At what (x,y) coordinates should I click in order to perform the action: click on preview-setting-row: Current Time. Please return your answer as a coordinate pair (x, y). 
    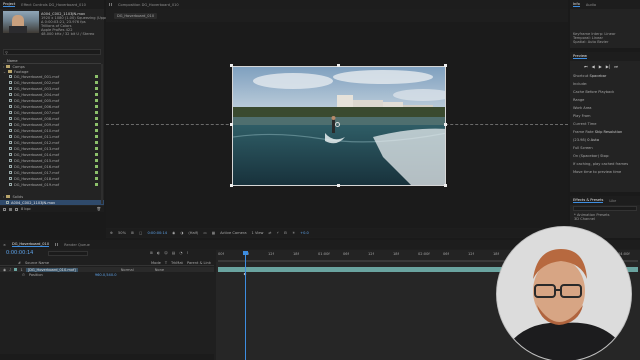
    Looking at the image, I should click on (584, 124).